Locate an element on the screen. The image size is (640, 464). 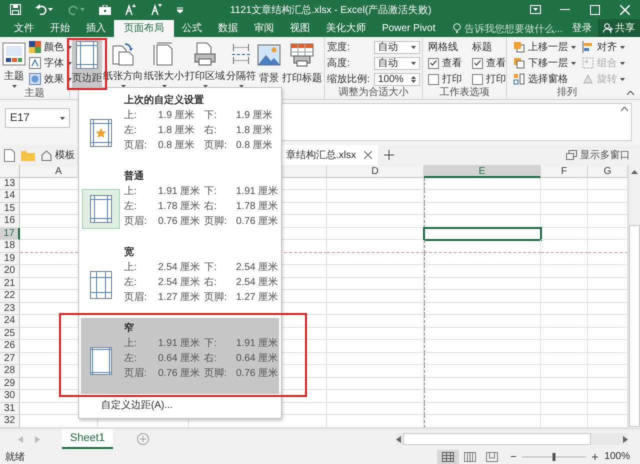
row-header: 24 is located at coordinates (10, 321).